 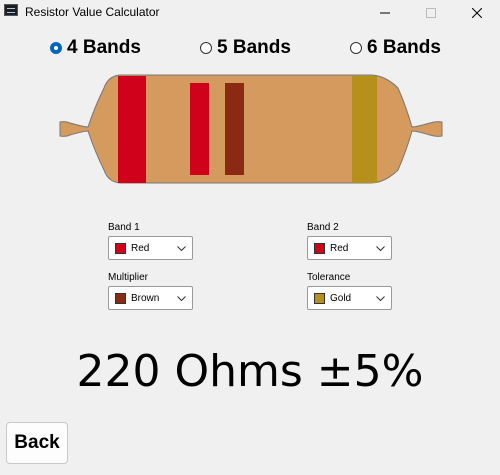 I want to click on multiplier-selector: Multiplier Brown, so click(x=153, y=291).